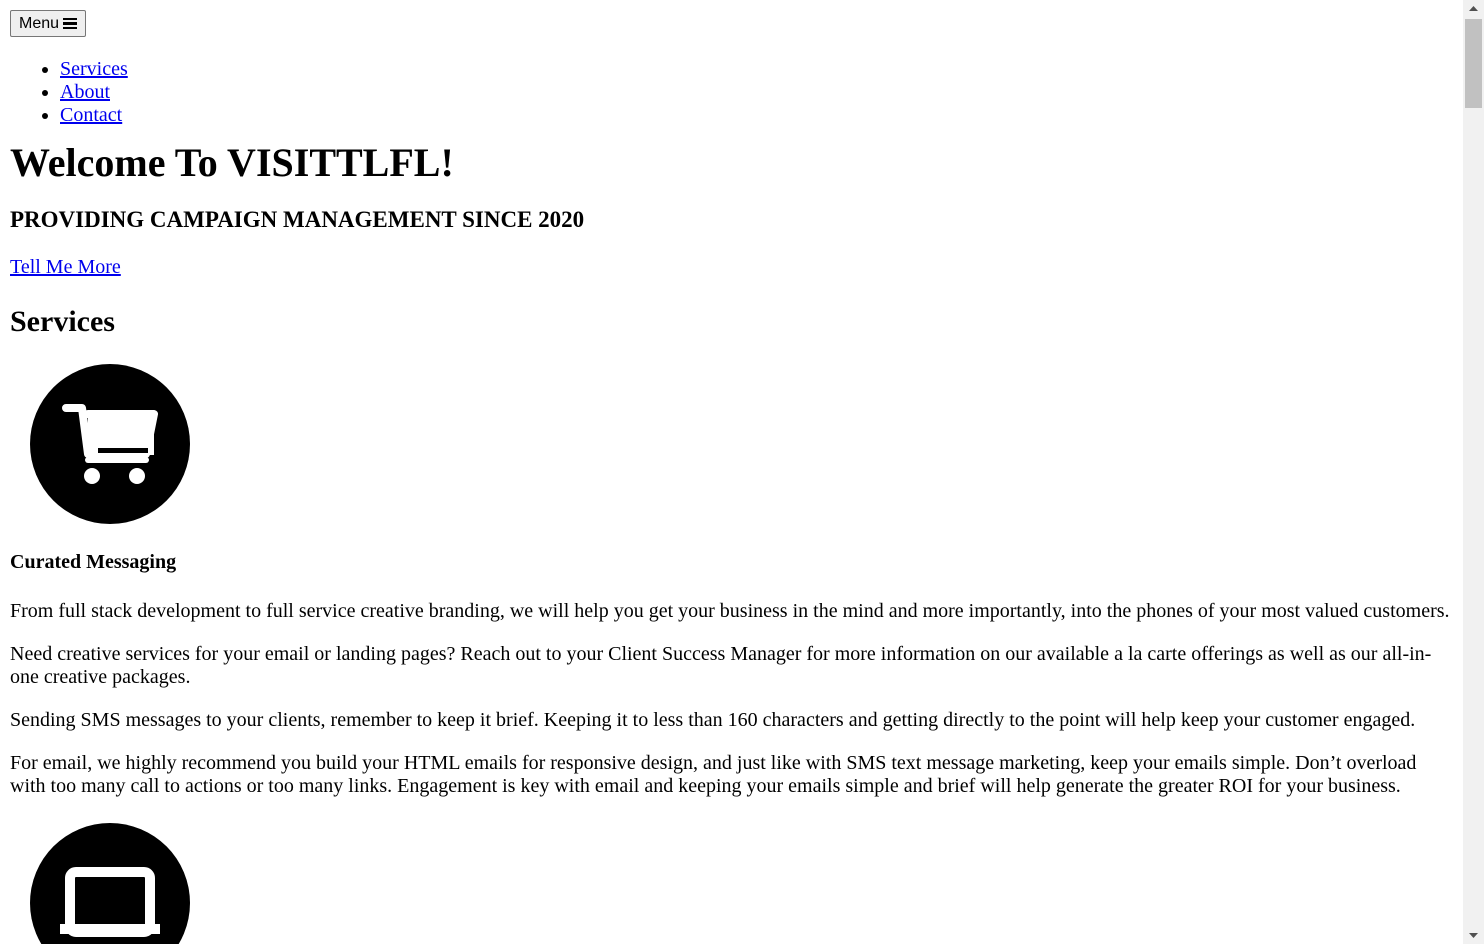 This screenshot has height=944, width=1484. I want to click on nav-item-contact: Contact, so click(761, 115).